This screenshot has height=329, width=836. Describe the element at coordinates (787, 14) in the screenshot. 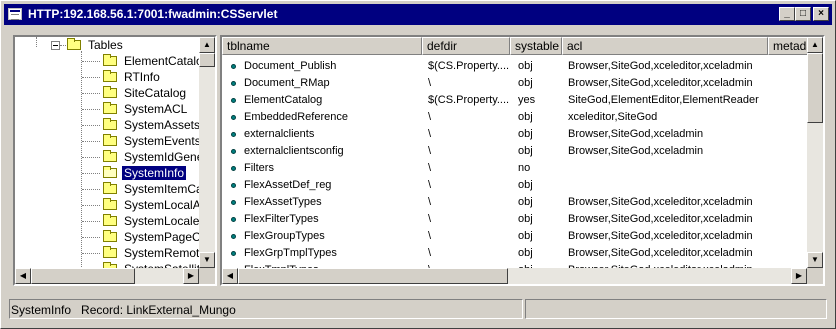

I see `minimize-button: _` at that location.